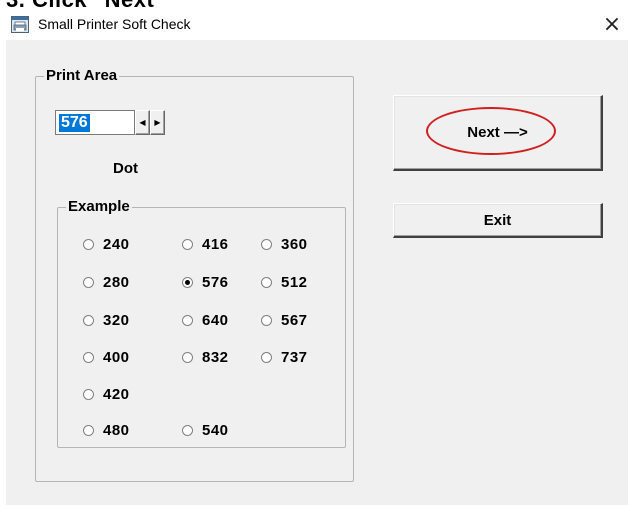 The width and height of the screenshot is (628, 505). I want to click on print-area-value: 576, so click(74, 123).